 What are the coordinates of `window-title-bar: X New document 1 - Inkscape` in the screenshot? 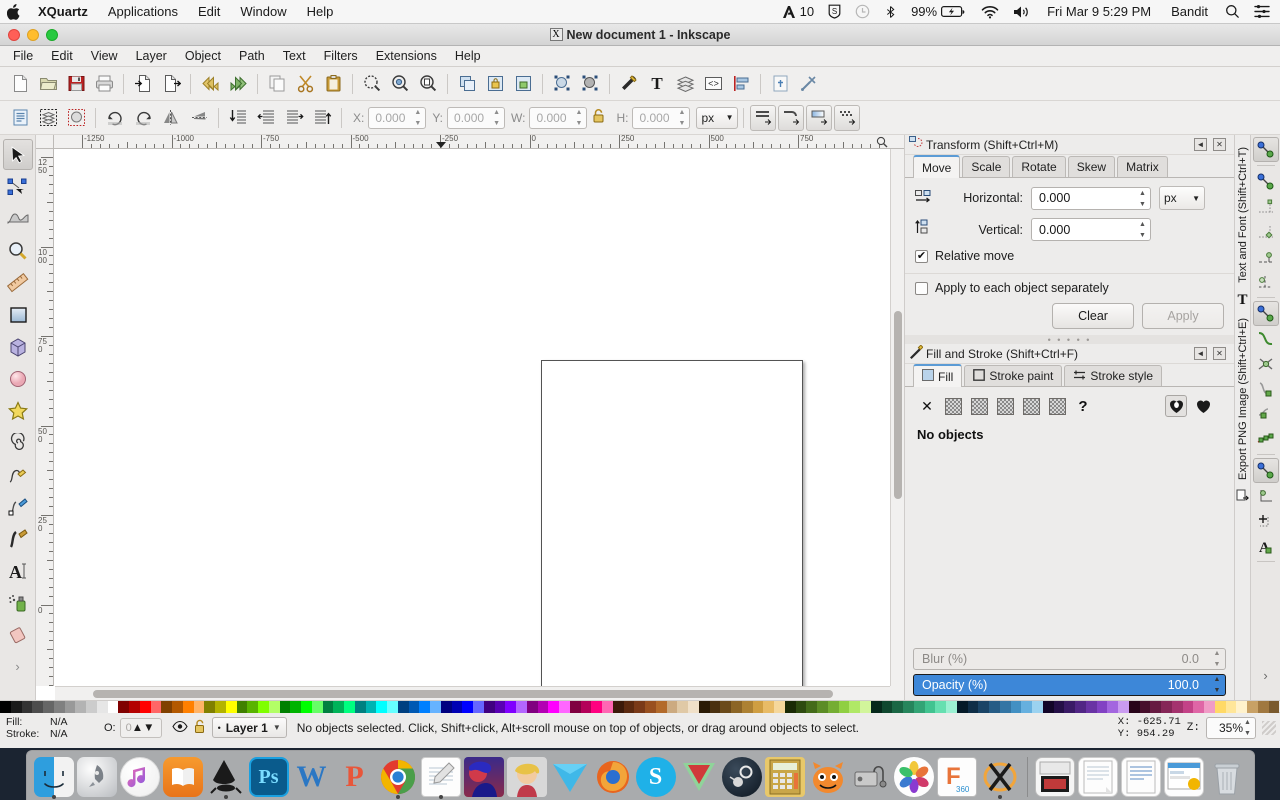 It's located at (640, 35).